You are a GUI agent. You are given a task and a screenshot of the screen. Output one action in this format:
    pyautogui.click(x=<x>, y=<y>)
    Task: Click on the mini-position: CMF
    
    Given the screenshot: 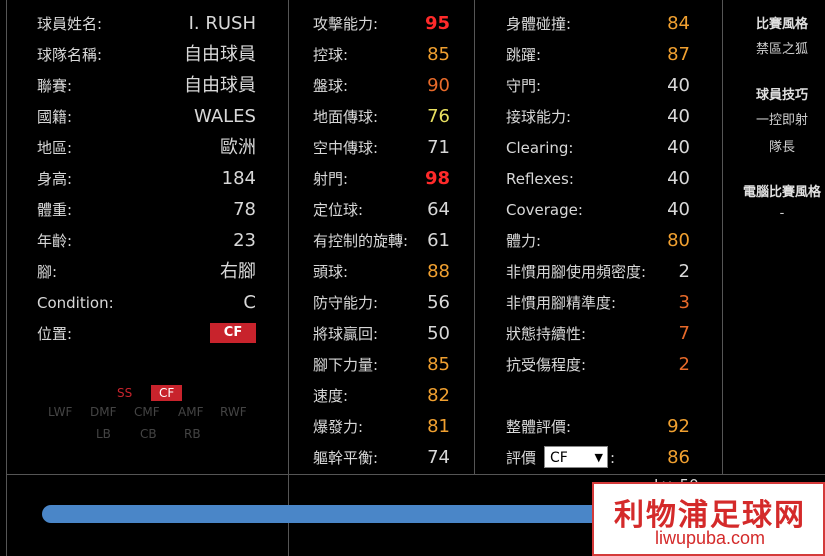 What is the action you would take?
    pyautogui.click(x=147, y=412)
    